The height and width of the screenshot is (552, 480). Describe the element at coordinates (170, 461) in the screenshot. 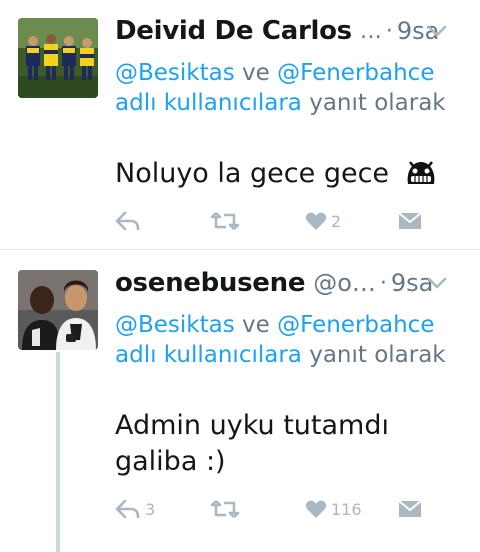

I see `tweet-body-line: galiba :)` at that location.